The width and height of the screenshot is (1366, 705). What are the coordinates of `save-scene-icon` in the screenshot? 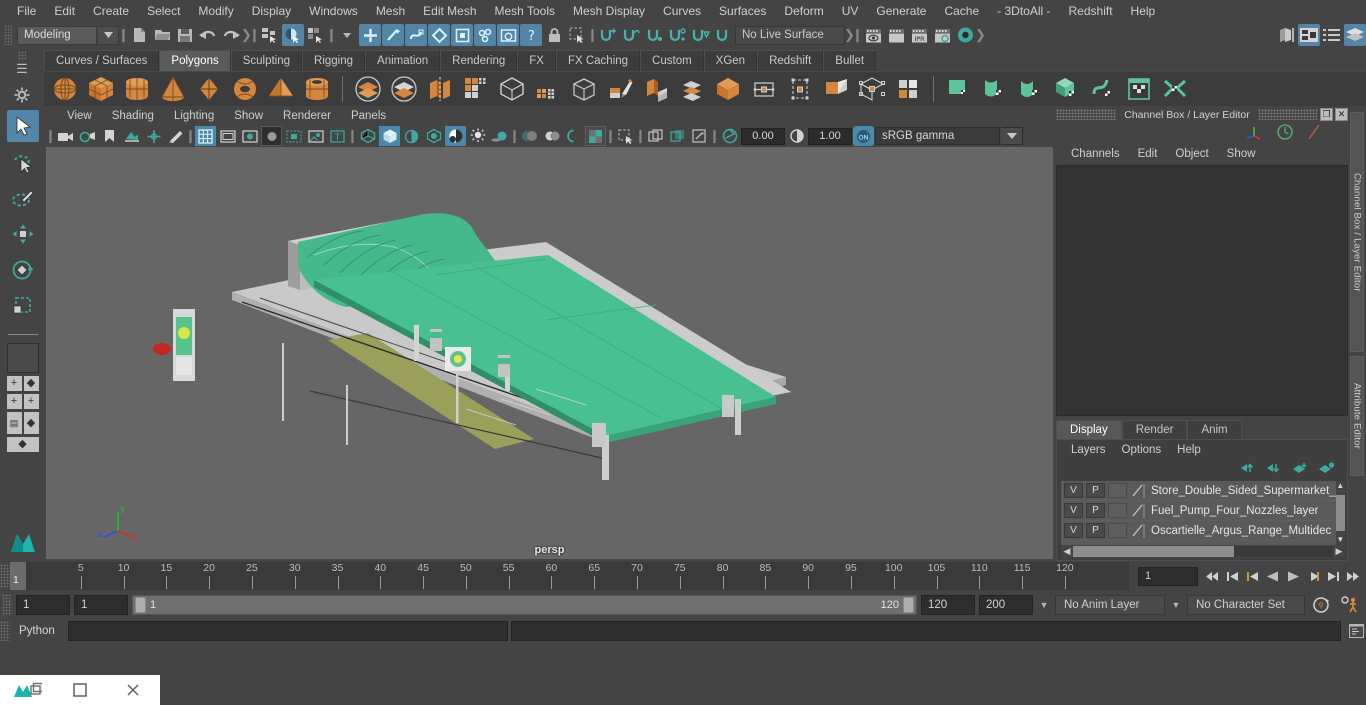 It's located at (185, 35).